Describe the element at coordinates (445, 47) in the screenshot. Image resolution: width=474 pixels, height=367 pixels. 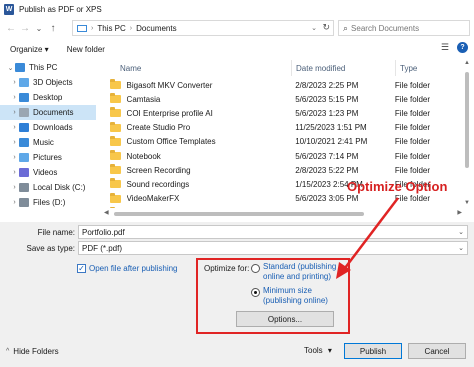
I see `view-options-icon: ☰` at that location.